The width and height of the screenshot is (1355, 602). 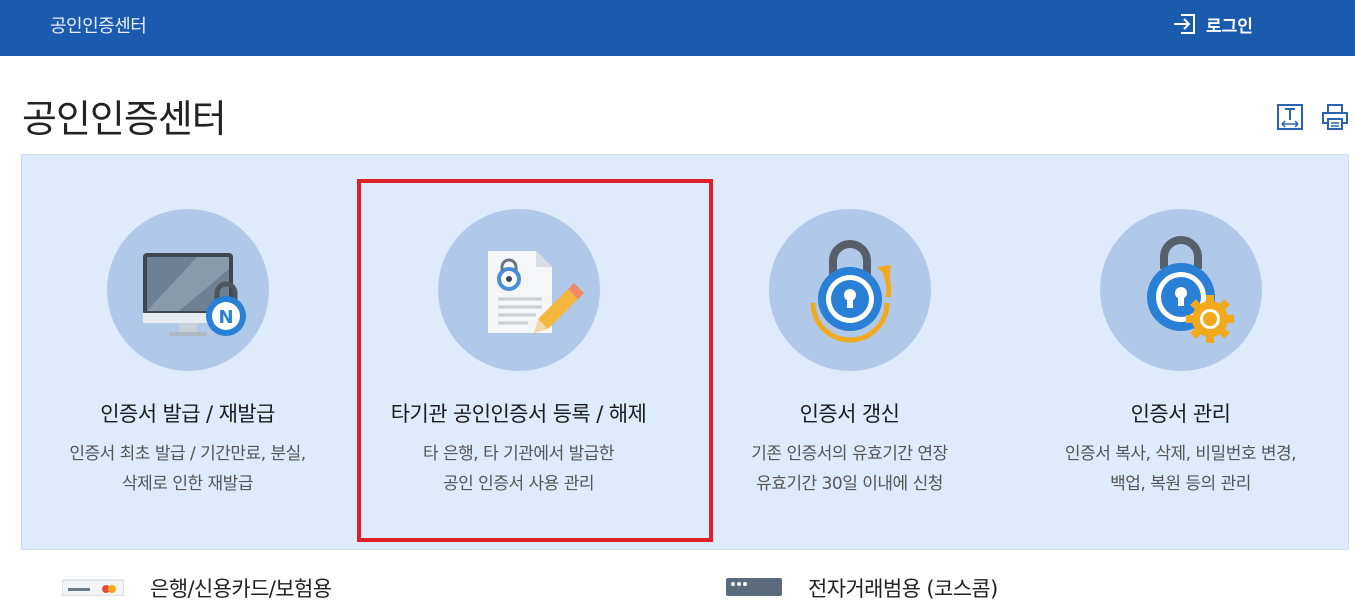 What do you see at coordinates (194, 294) in the screenshot?
I see `monitor-lock-icon: N` at bounding box center [194, 294].